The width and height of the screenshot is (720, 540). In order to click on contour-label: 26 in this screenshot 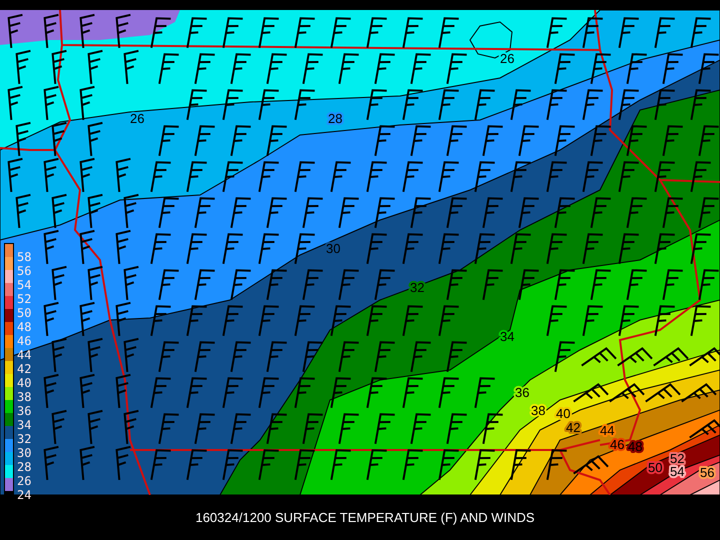, I will do `click(137, 118)`.